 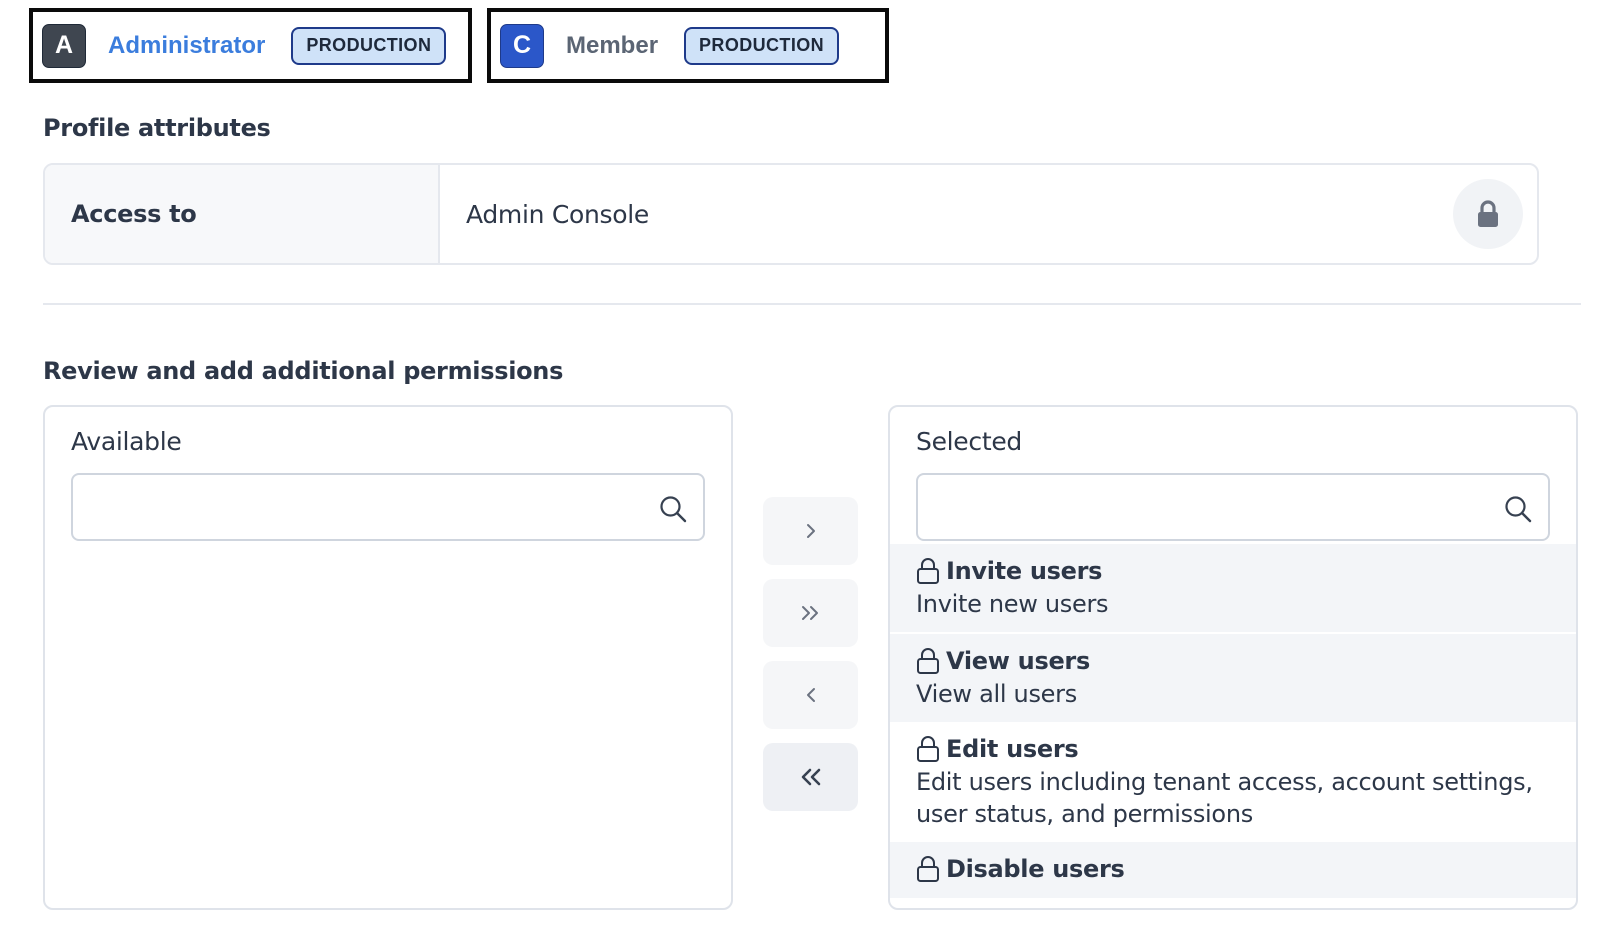 I want to click on permission-title-row: Invite users, so click(x=1233, y=571).